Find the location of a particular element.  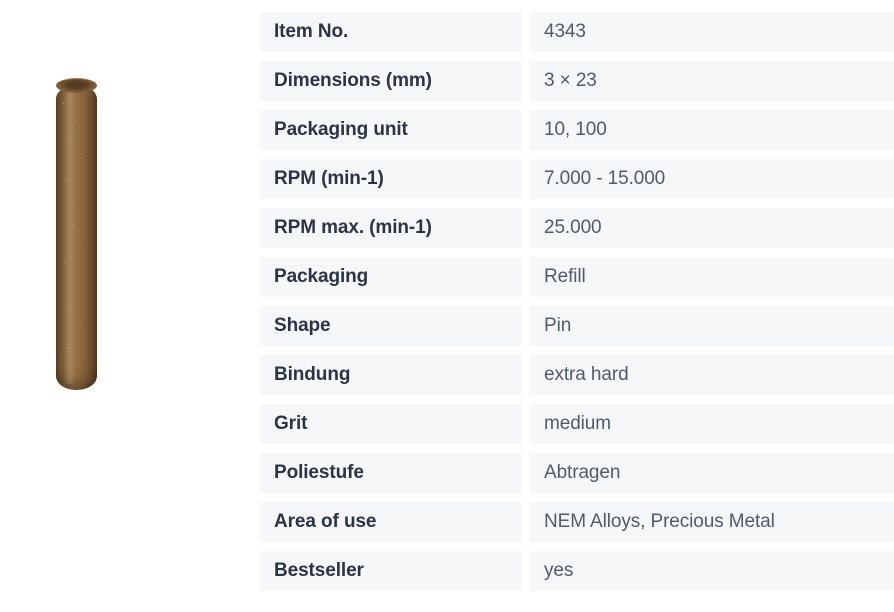

spec-value-item-no: 4343 is located at coordinates (712, 32).